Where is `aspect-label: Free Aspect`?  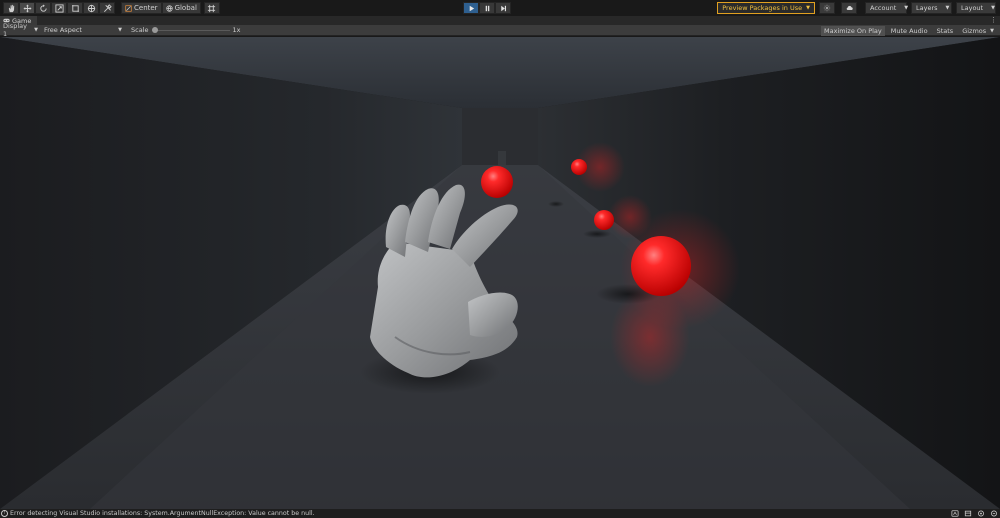 aspect-label: Free Aspect is located at coordinates (63, 30).